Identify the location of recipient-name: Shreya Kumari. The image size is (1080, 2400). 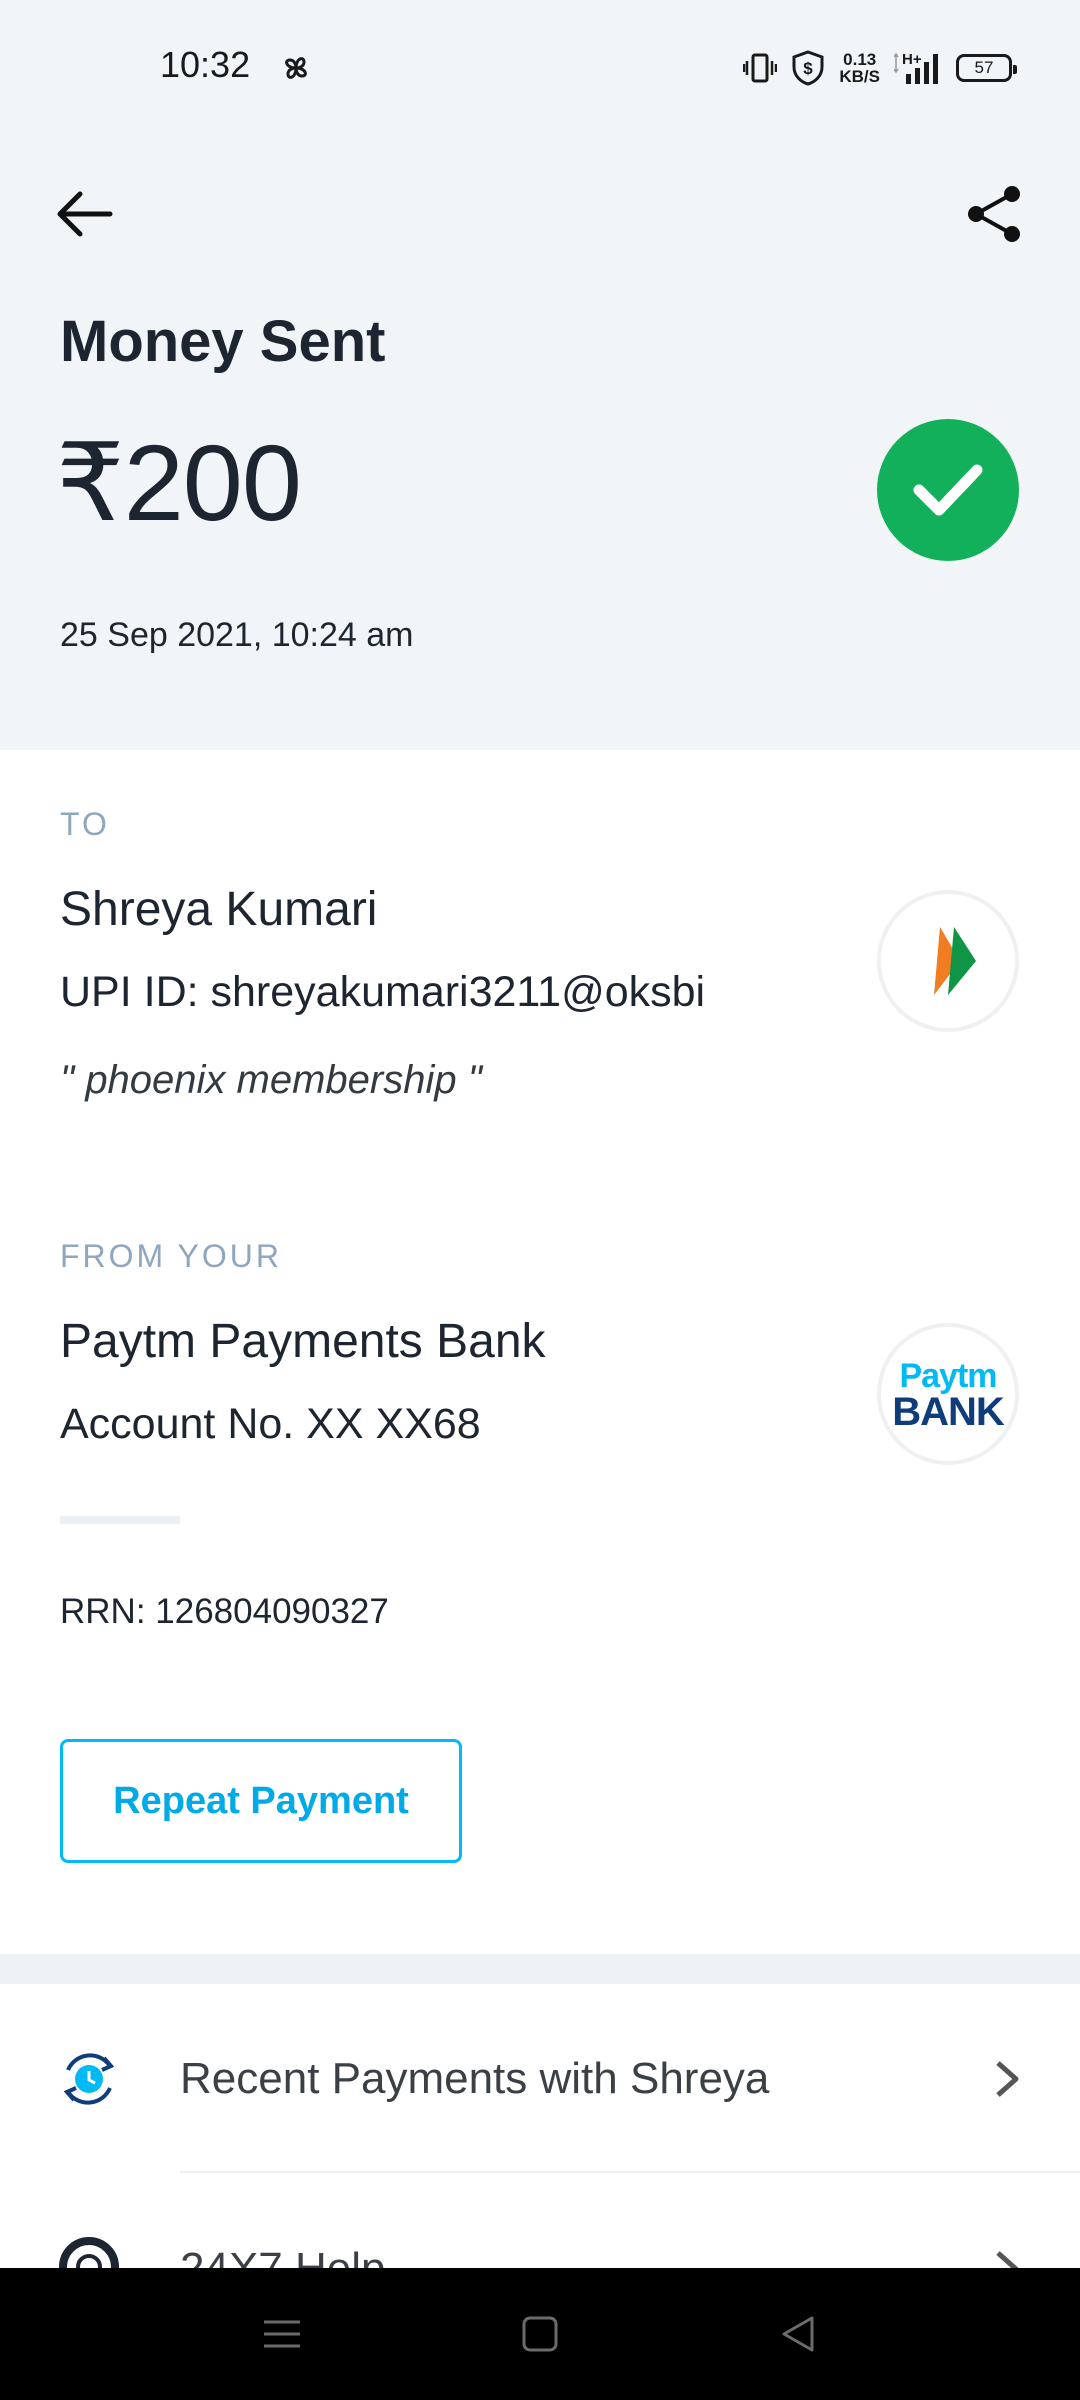
(219, 909).